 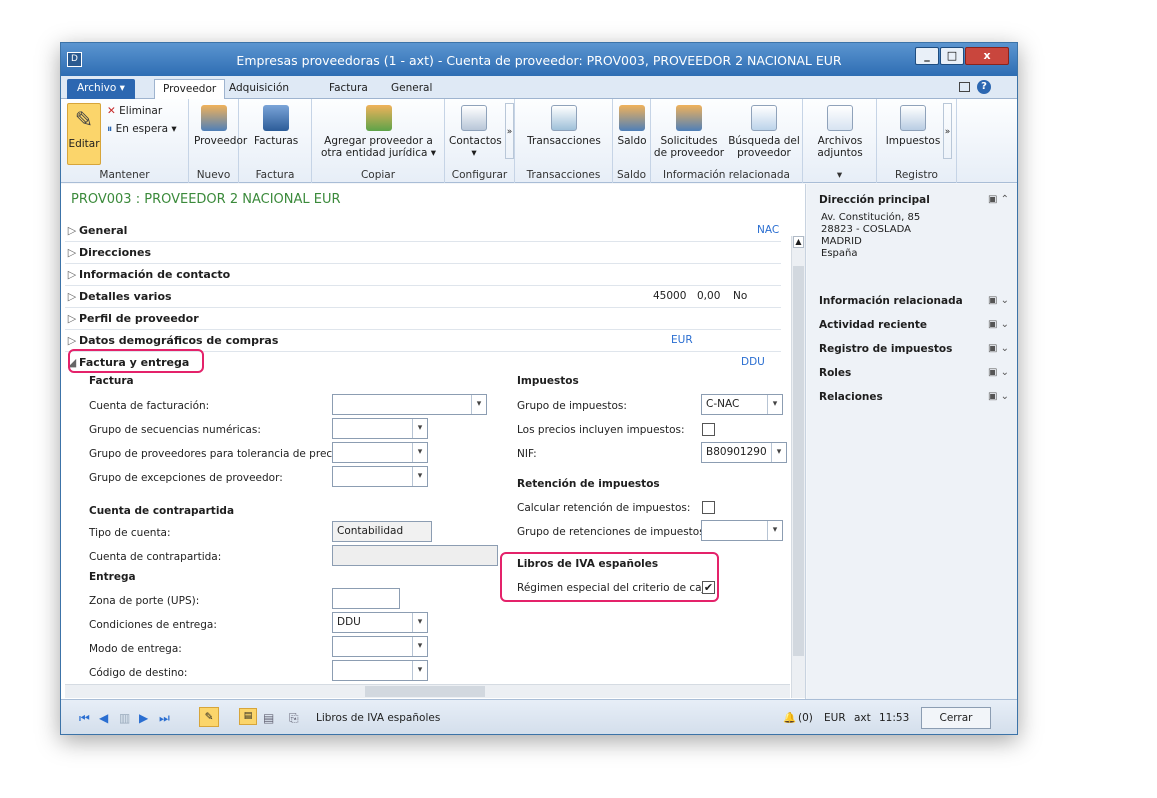 What do you see at coordinates (366, 598) in the screenshot?
I see `zona-porte-field` at bounding box center [366, 598].